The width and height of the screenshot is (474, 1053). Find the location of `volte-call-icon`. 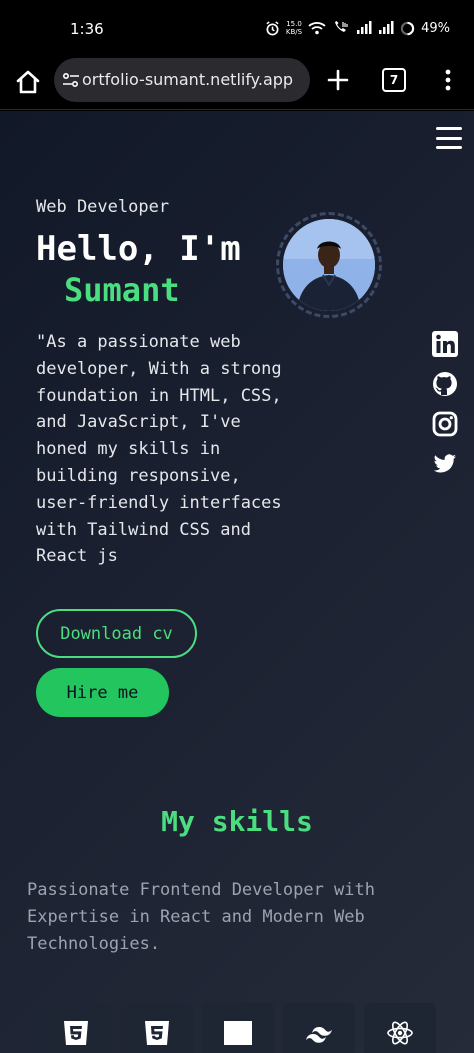

volte-call-icon is located at coordinates (341, 26).